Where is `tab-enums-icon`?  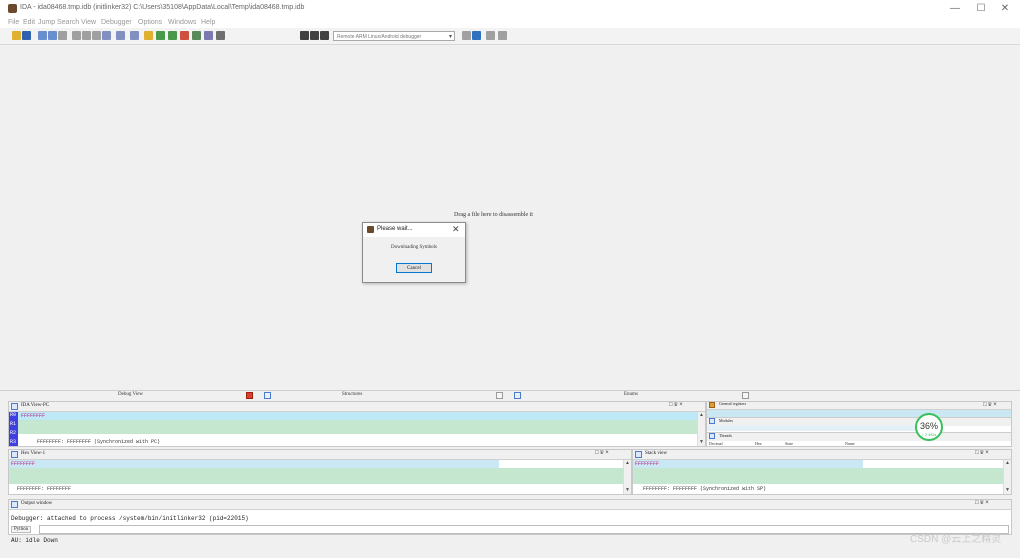
tab-enums-icon is located at coordinates (517, 395).